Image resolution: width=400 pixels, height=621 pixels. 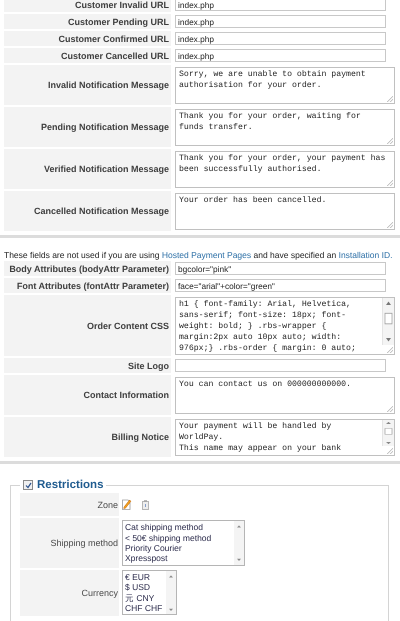 What do you see at coordinates (87, 55) in the screenshot?
I see `field-label: Customer Cancelled URL` at bounding box center [87, 55].